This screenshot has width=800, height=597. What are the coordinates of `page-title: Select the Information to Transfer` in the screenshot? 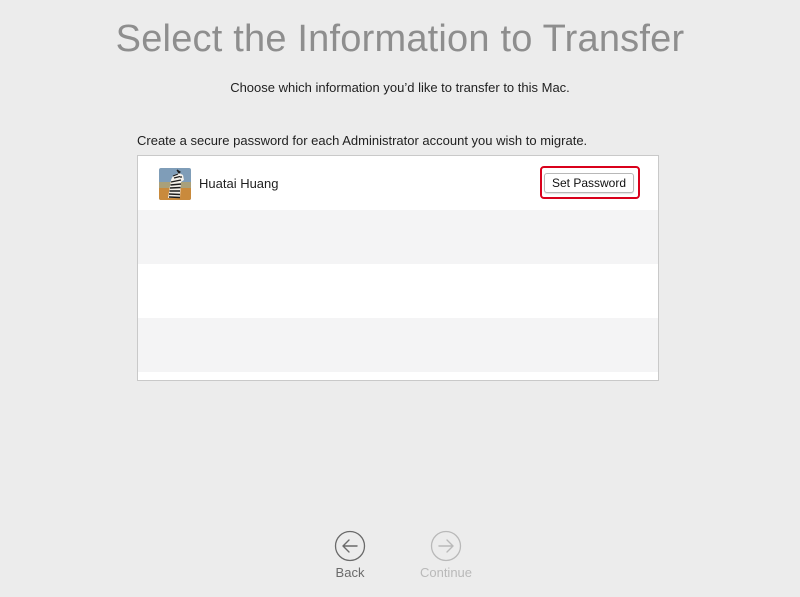 It's located at (400, 39).